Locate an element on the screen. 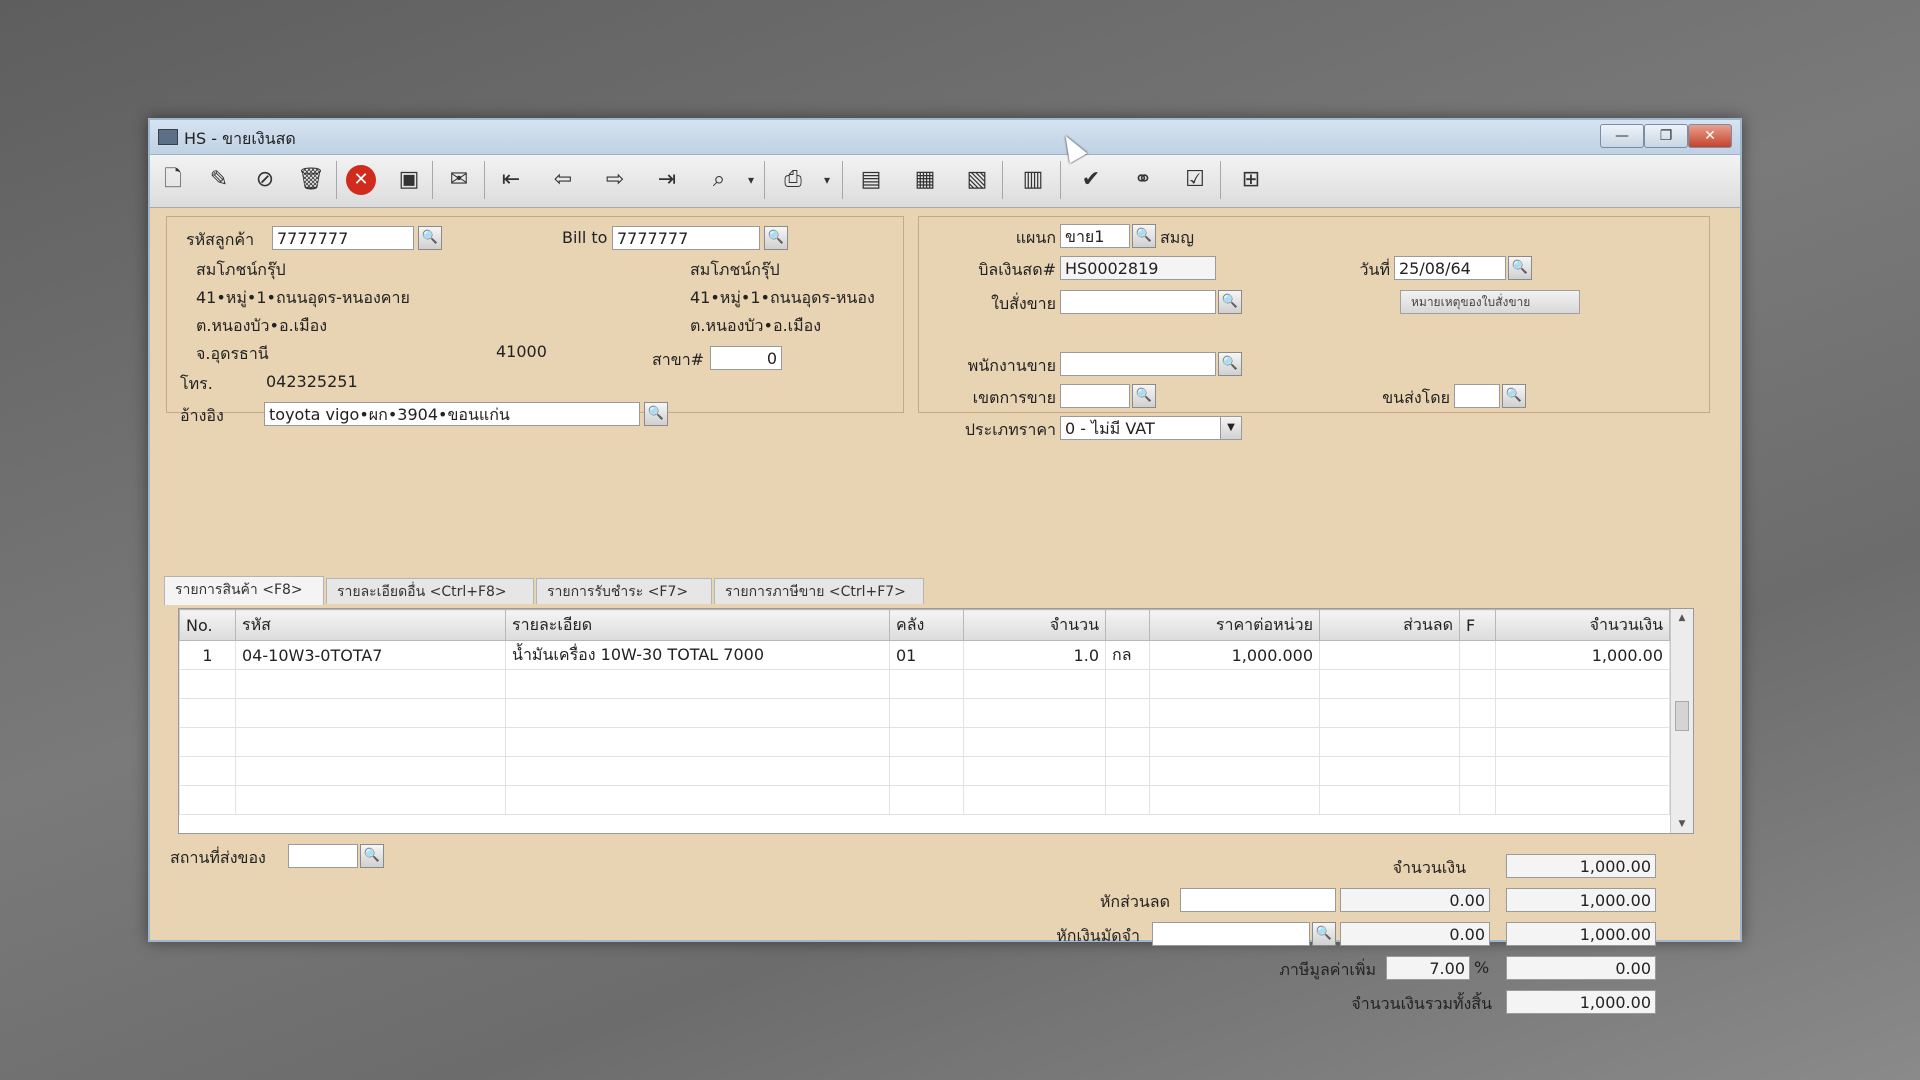 The image size is (1920, 1080). after-deposit-value: 1,000.00 is located at coordinates (1581, 934).